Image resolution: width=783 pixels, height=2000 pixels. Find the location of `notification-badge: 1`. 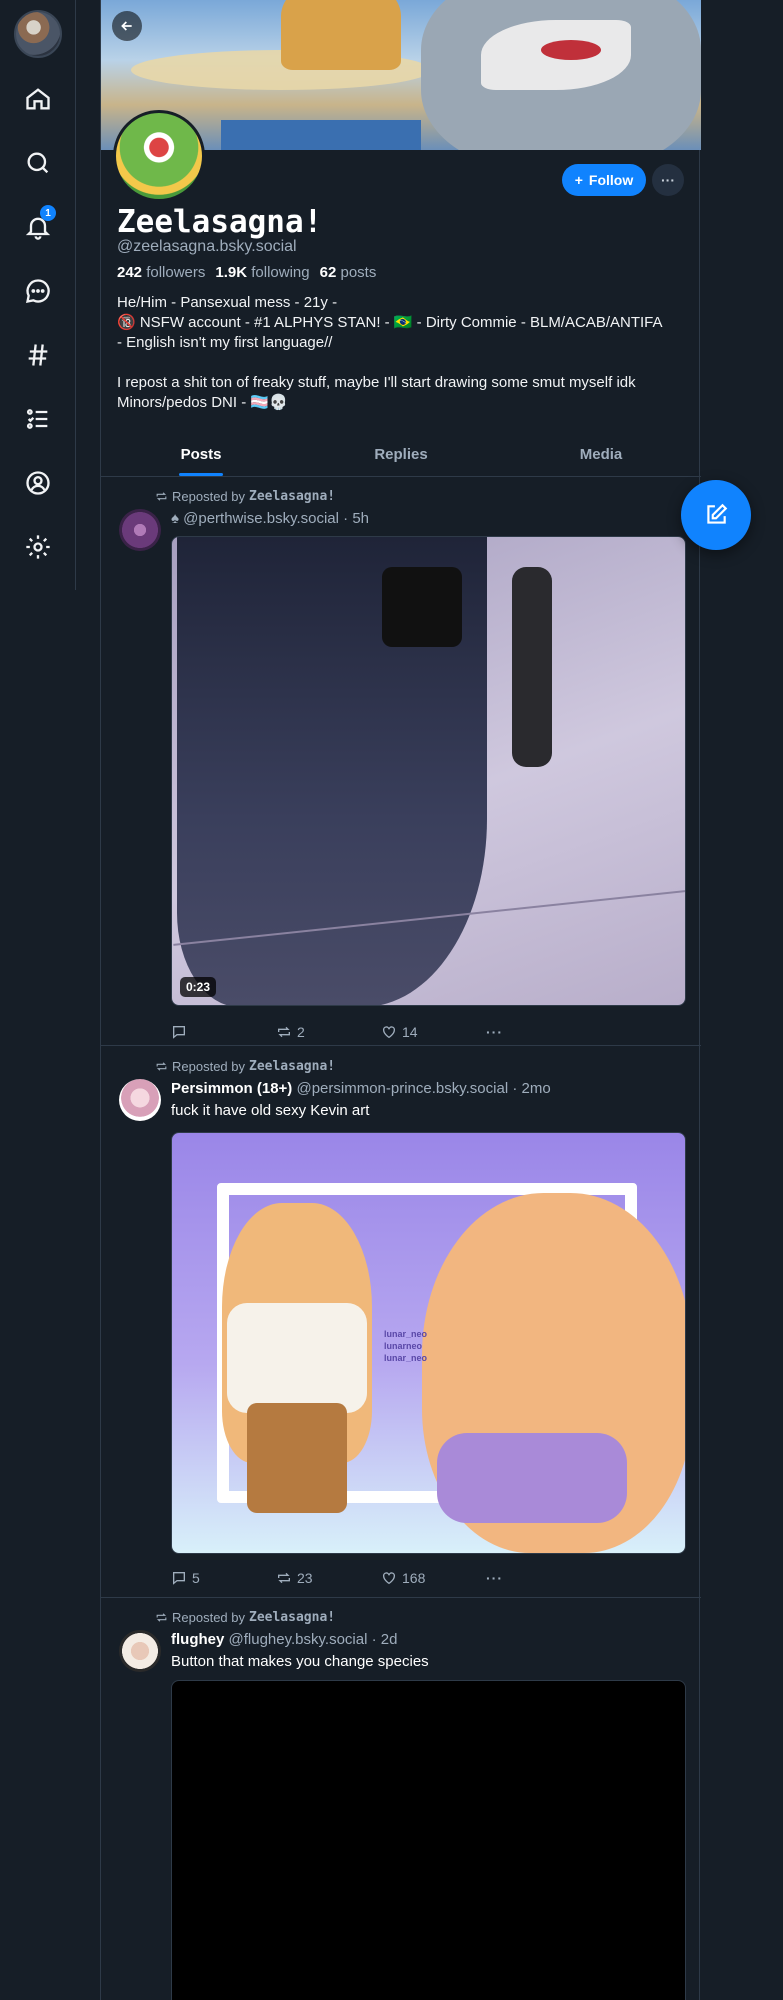

notification-badge: 1 is located at coordinates (48, 213).